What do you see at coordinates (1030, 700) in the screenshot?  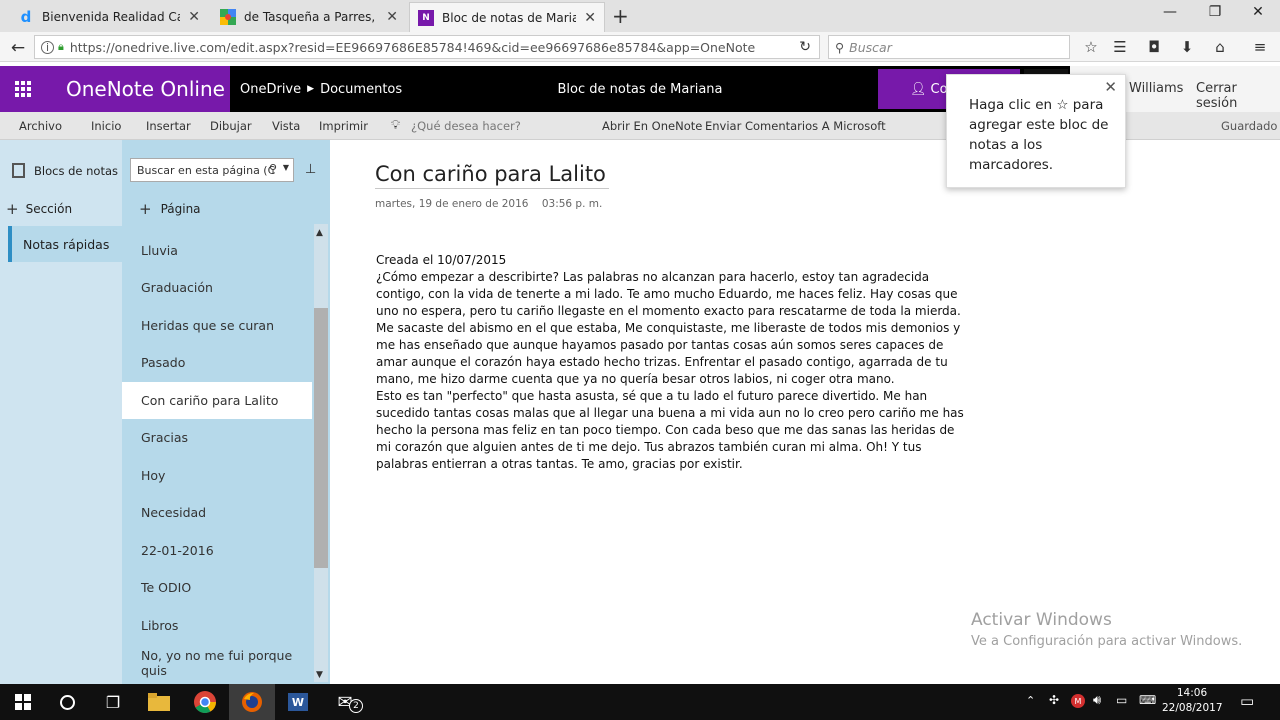 I see `tray-up-icon: ⌃` at bounding box center [1030, 700].